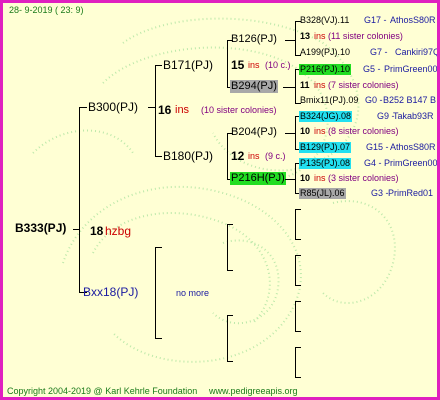 The height and width of the screenshot is (400, 440). I want to click on gen4-gen-3: G5 -, so click(372, 69).